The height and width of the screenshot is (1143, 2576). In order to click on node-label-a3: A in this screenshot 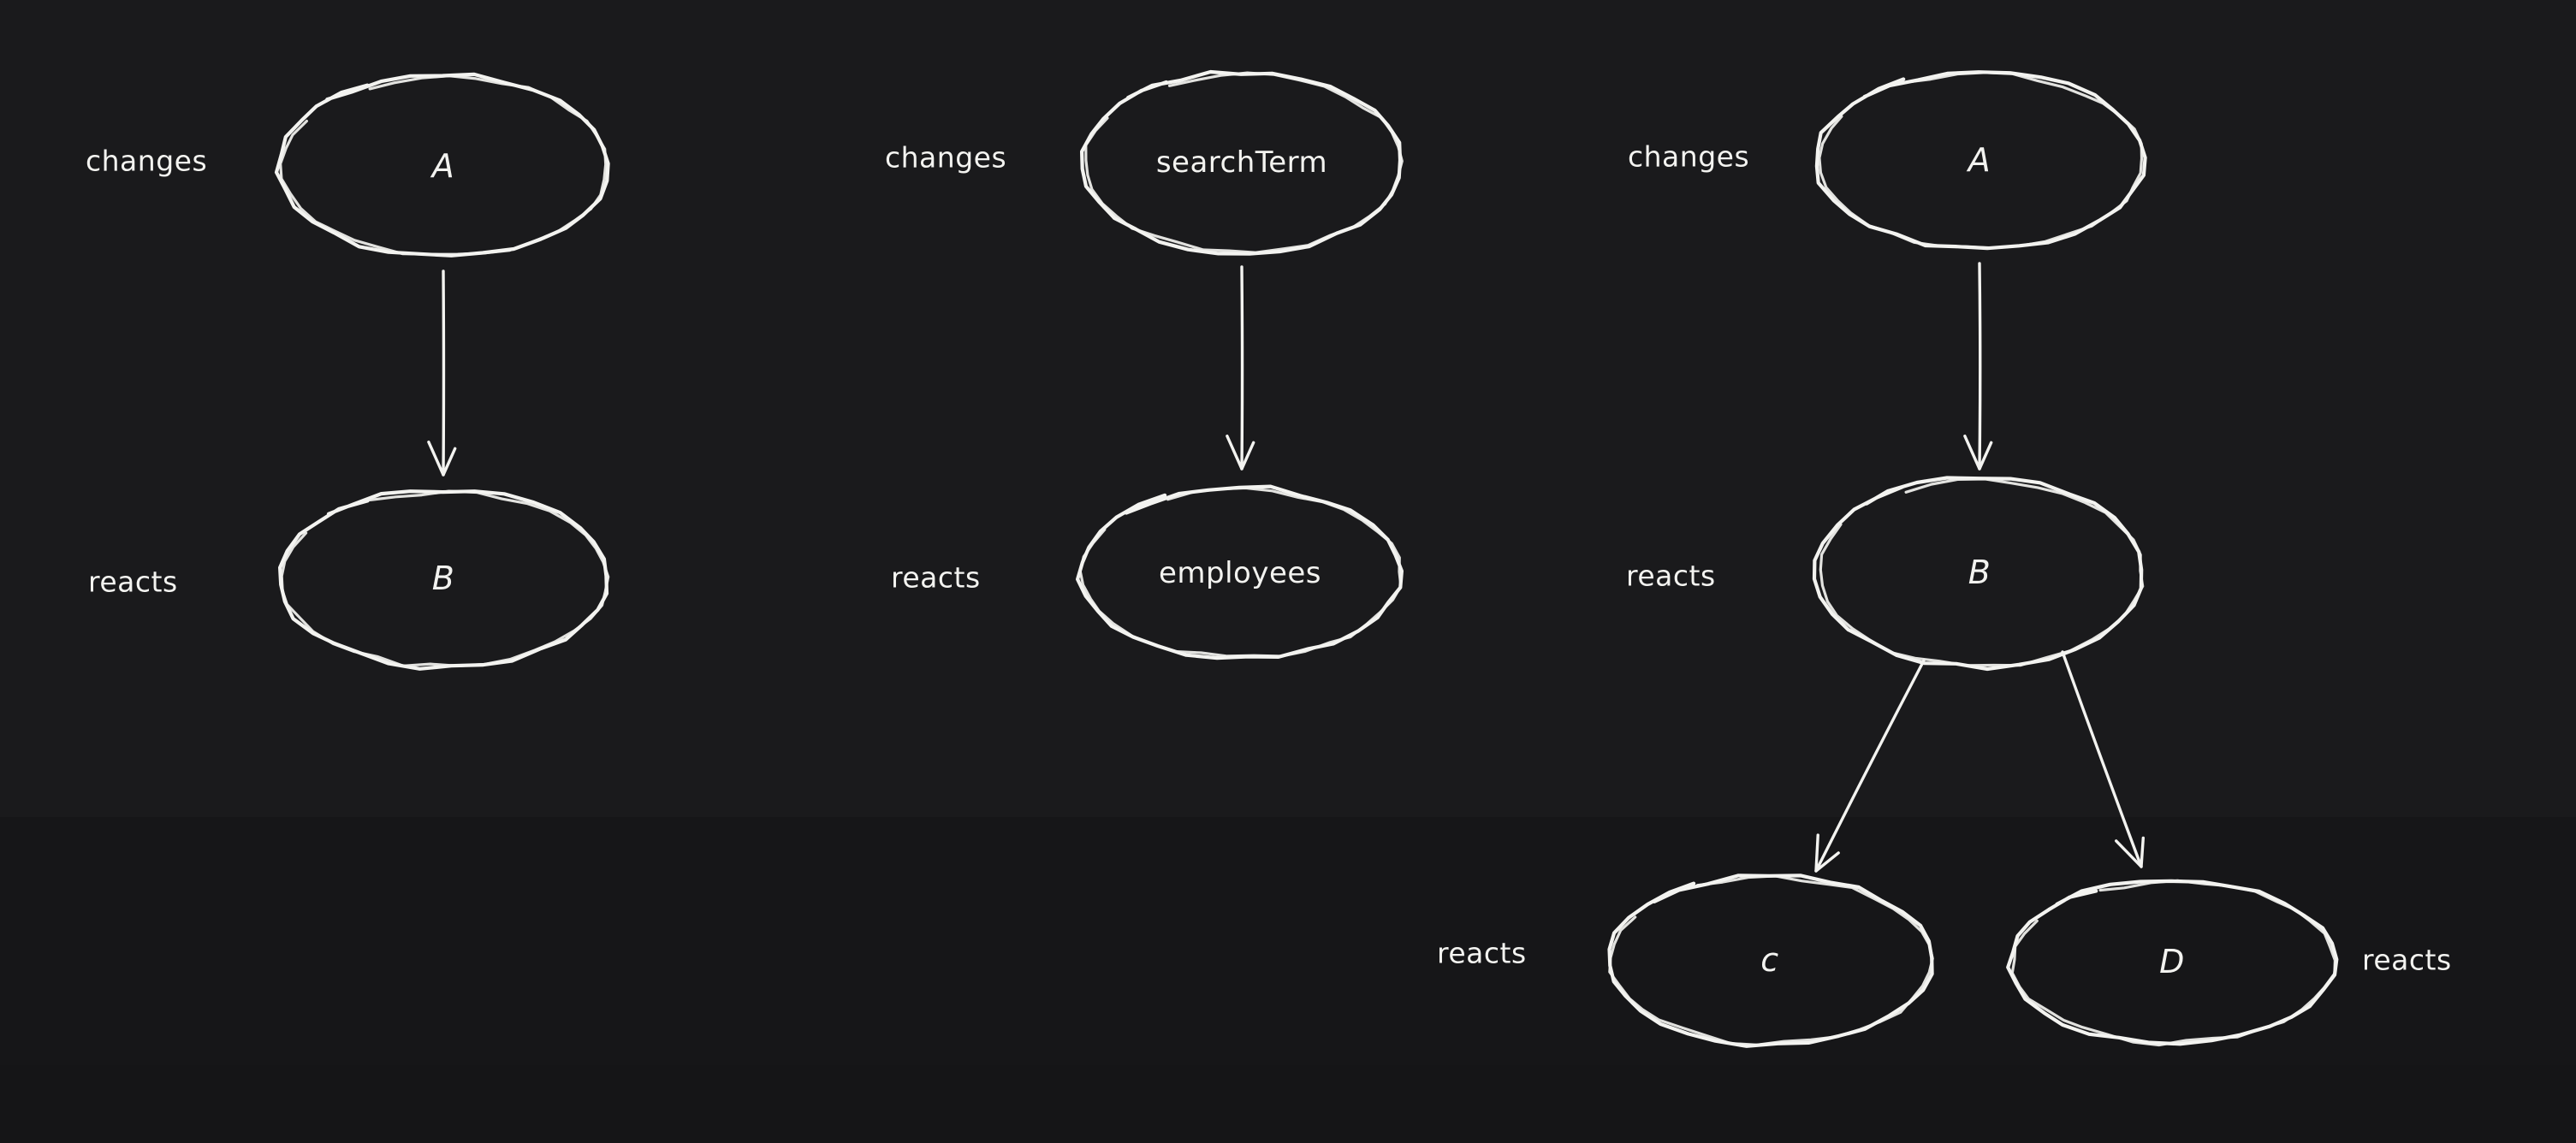, I will do `click(1979, 160)`.